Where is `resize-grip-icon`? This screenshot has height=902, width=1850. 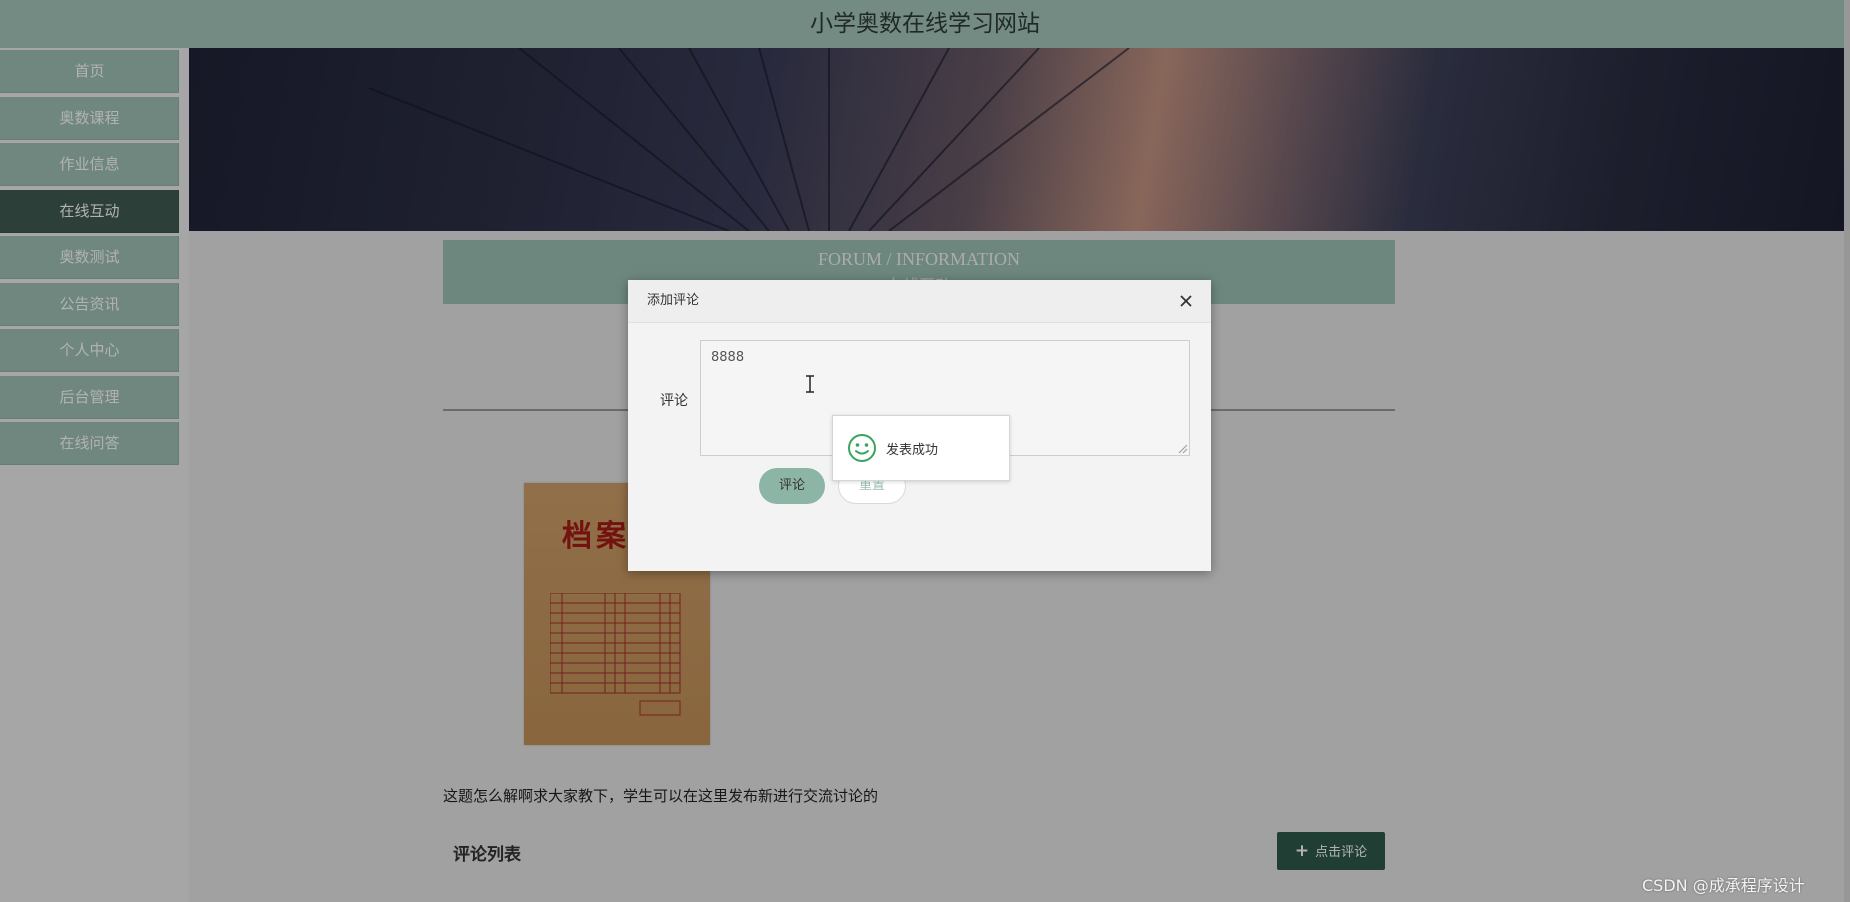
resize-grip-icon is located at coordinates (1183, 449).